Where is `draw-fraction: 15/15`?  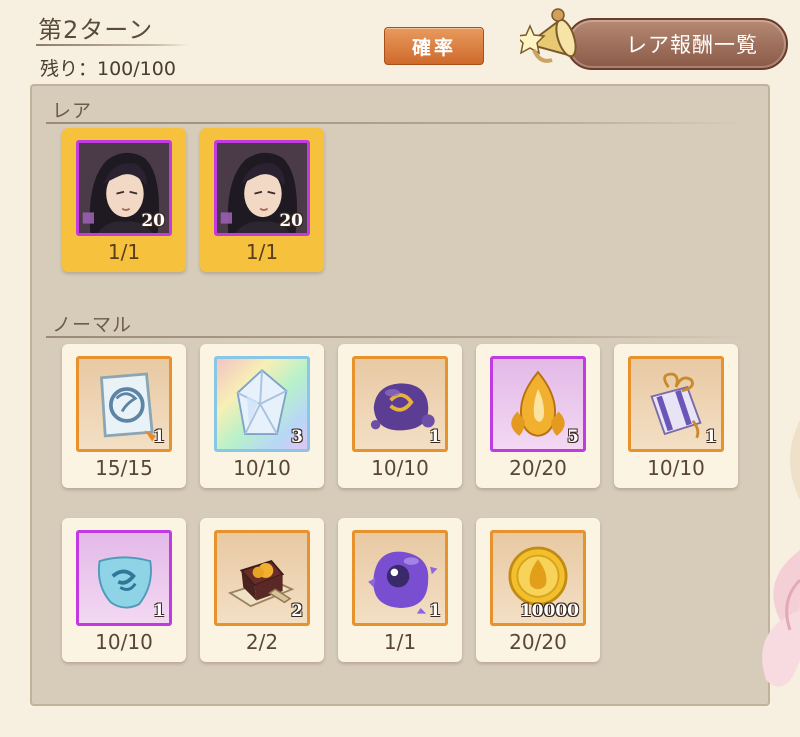
draw-fraction: 15/15 is located at coordinates (124, 468).